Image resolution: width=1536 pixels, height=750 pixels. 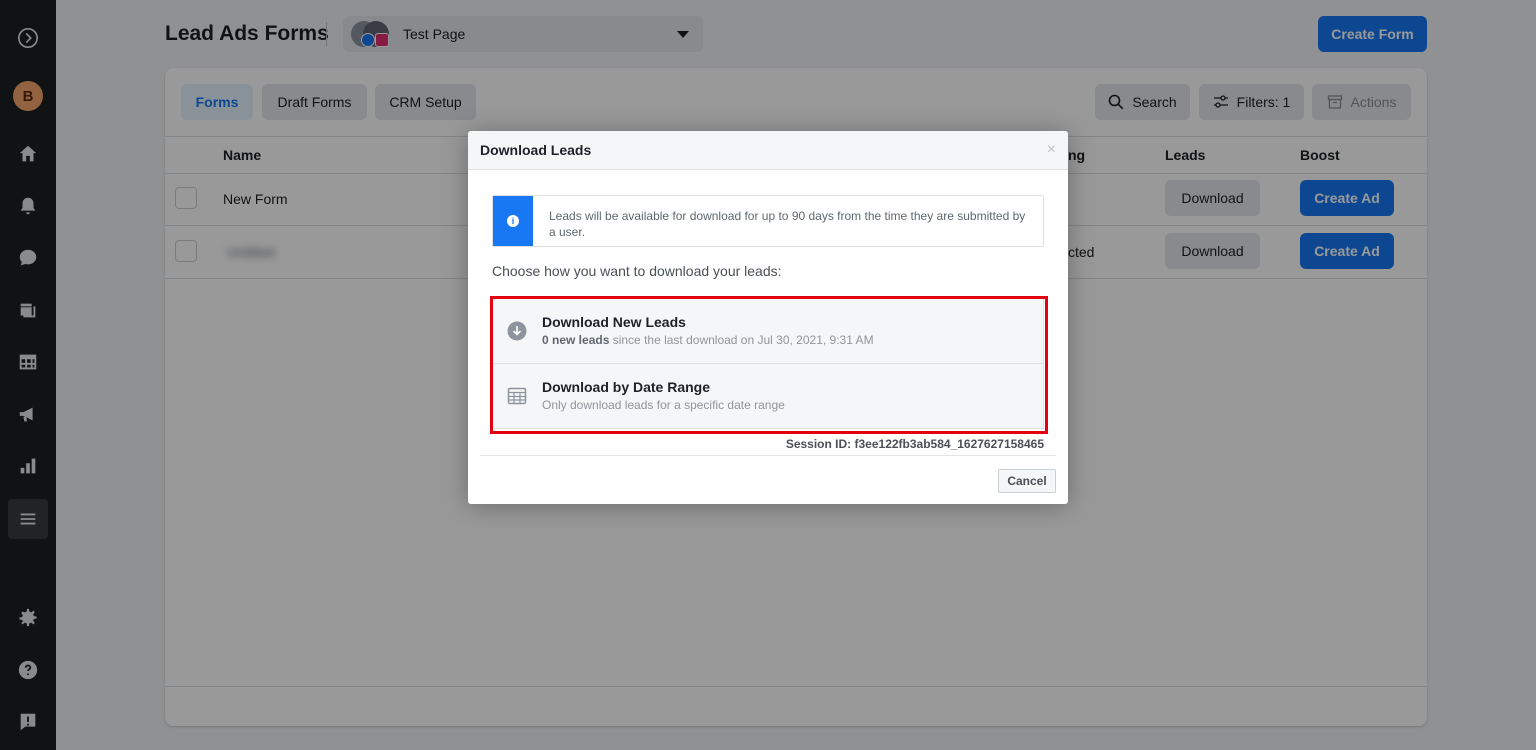 I want to click on cancel-button: Cancel, so click(x=1027, y=481).